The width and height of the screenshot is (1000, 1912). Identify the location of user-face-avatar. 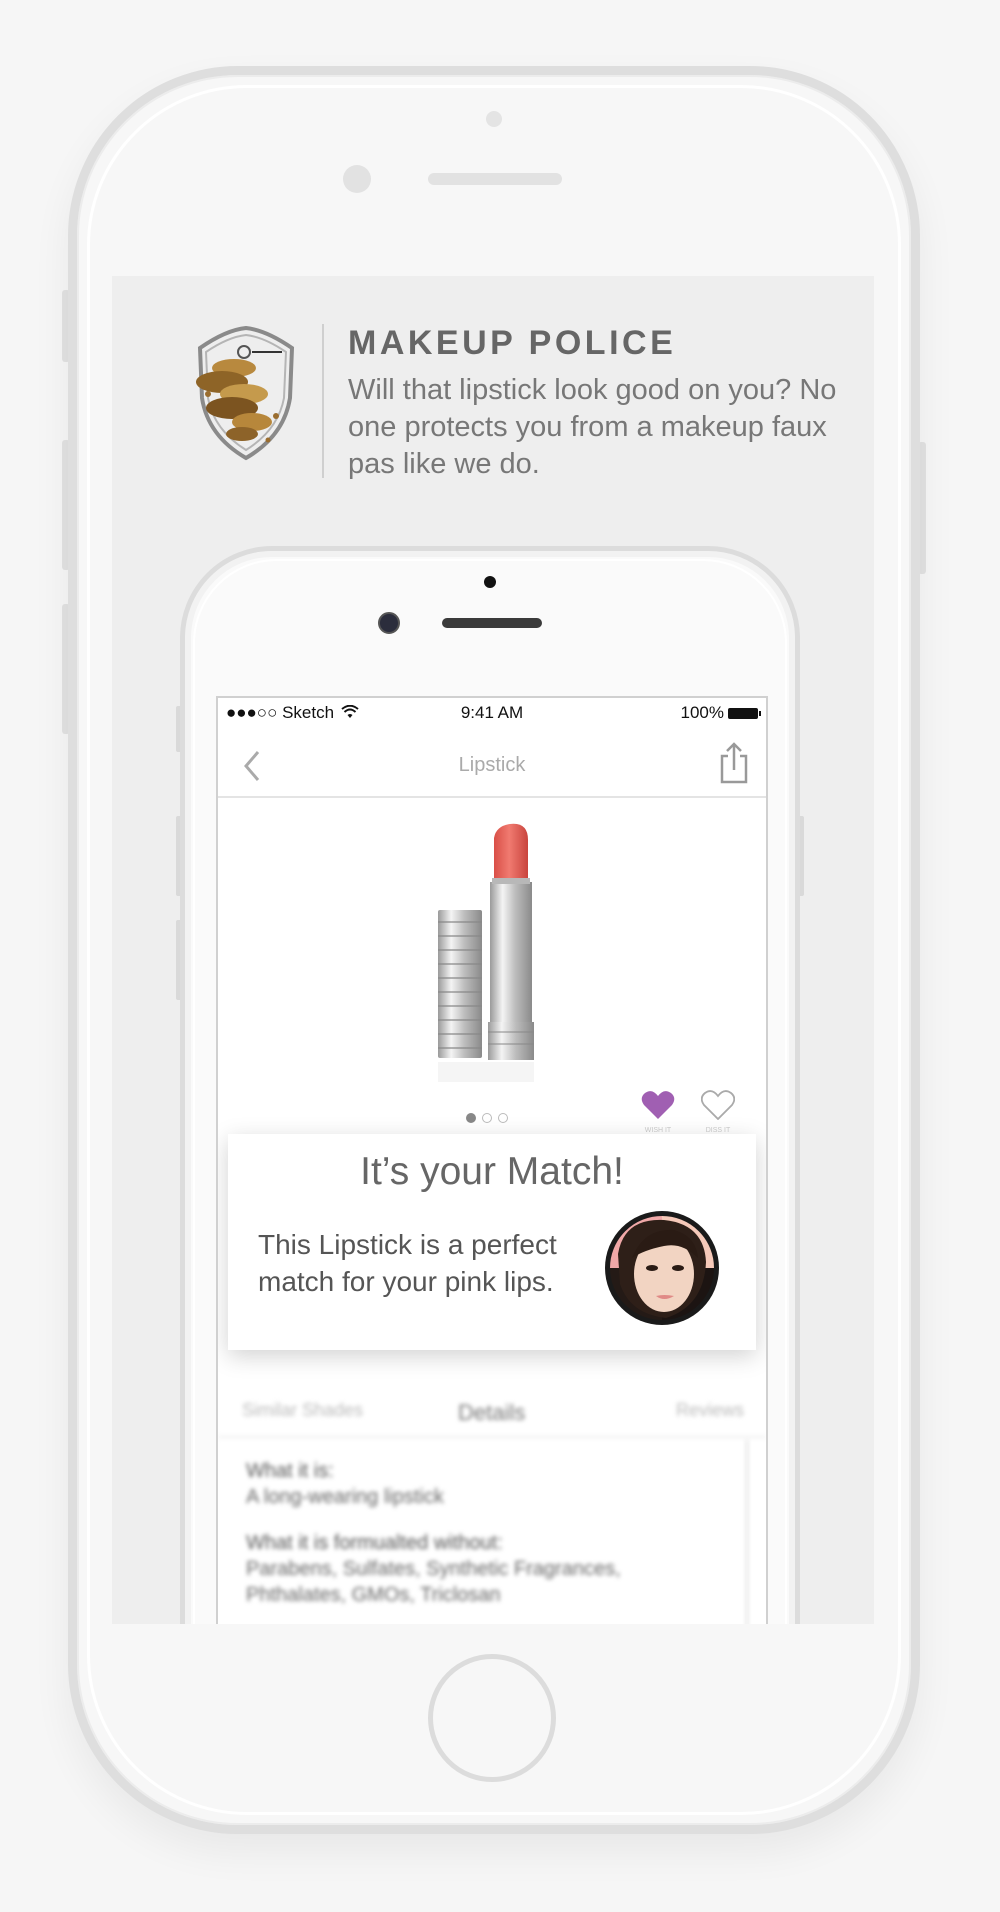
(662, 1268).